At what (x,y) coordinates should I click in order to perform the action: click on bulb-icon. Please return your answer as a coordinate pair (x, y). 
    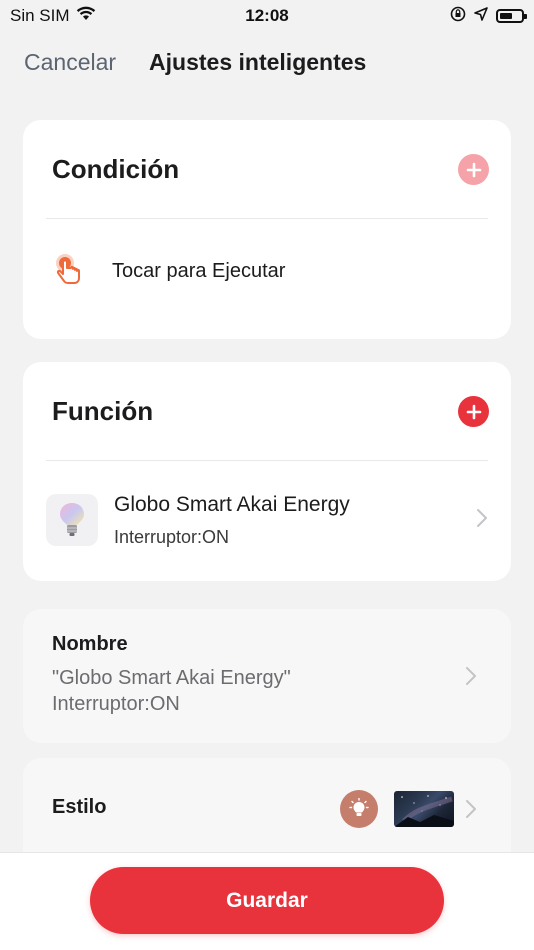
    Looking at the image, I should click on (72, 520).